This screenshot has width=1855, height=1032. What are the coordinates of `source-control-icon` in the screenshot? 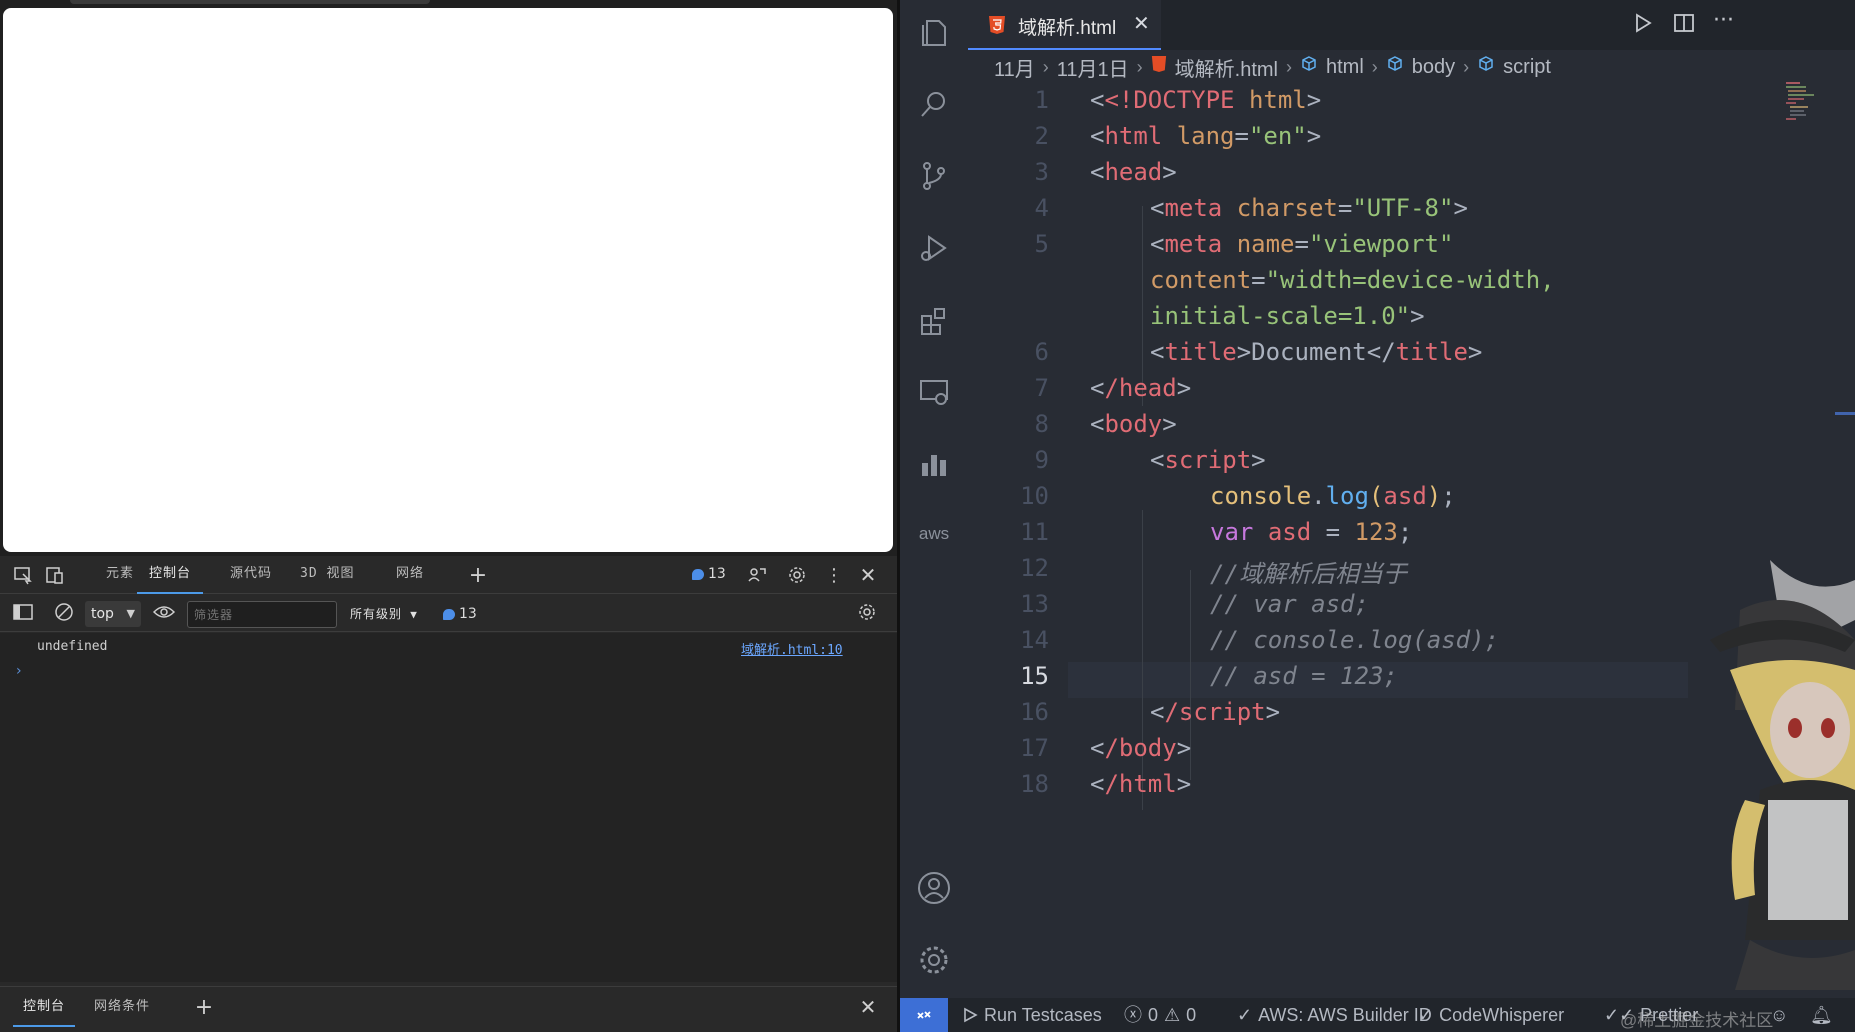 It's located at (934, 176).